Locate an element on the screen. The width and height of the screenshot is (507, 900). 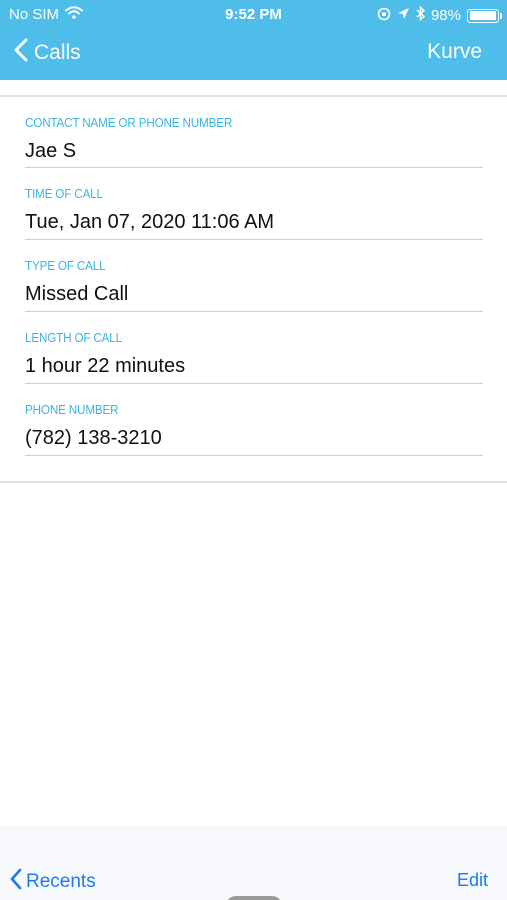
field-label: TYPE OF CALL is located at coordinates (65, 265).